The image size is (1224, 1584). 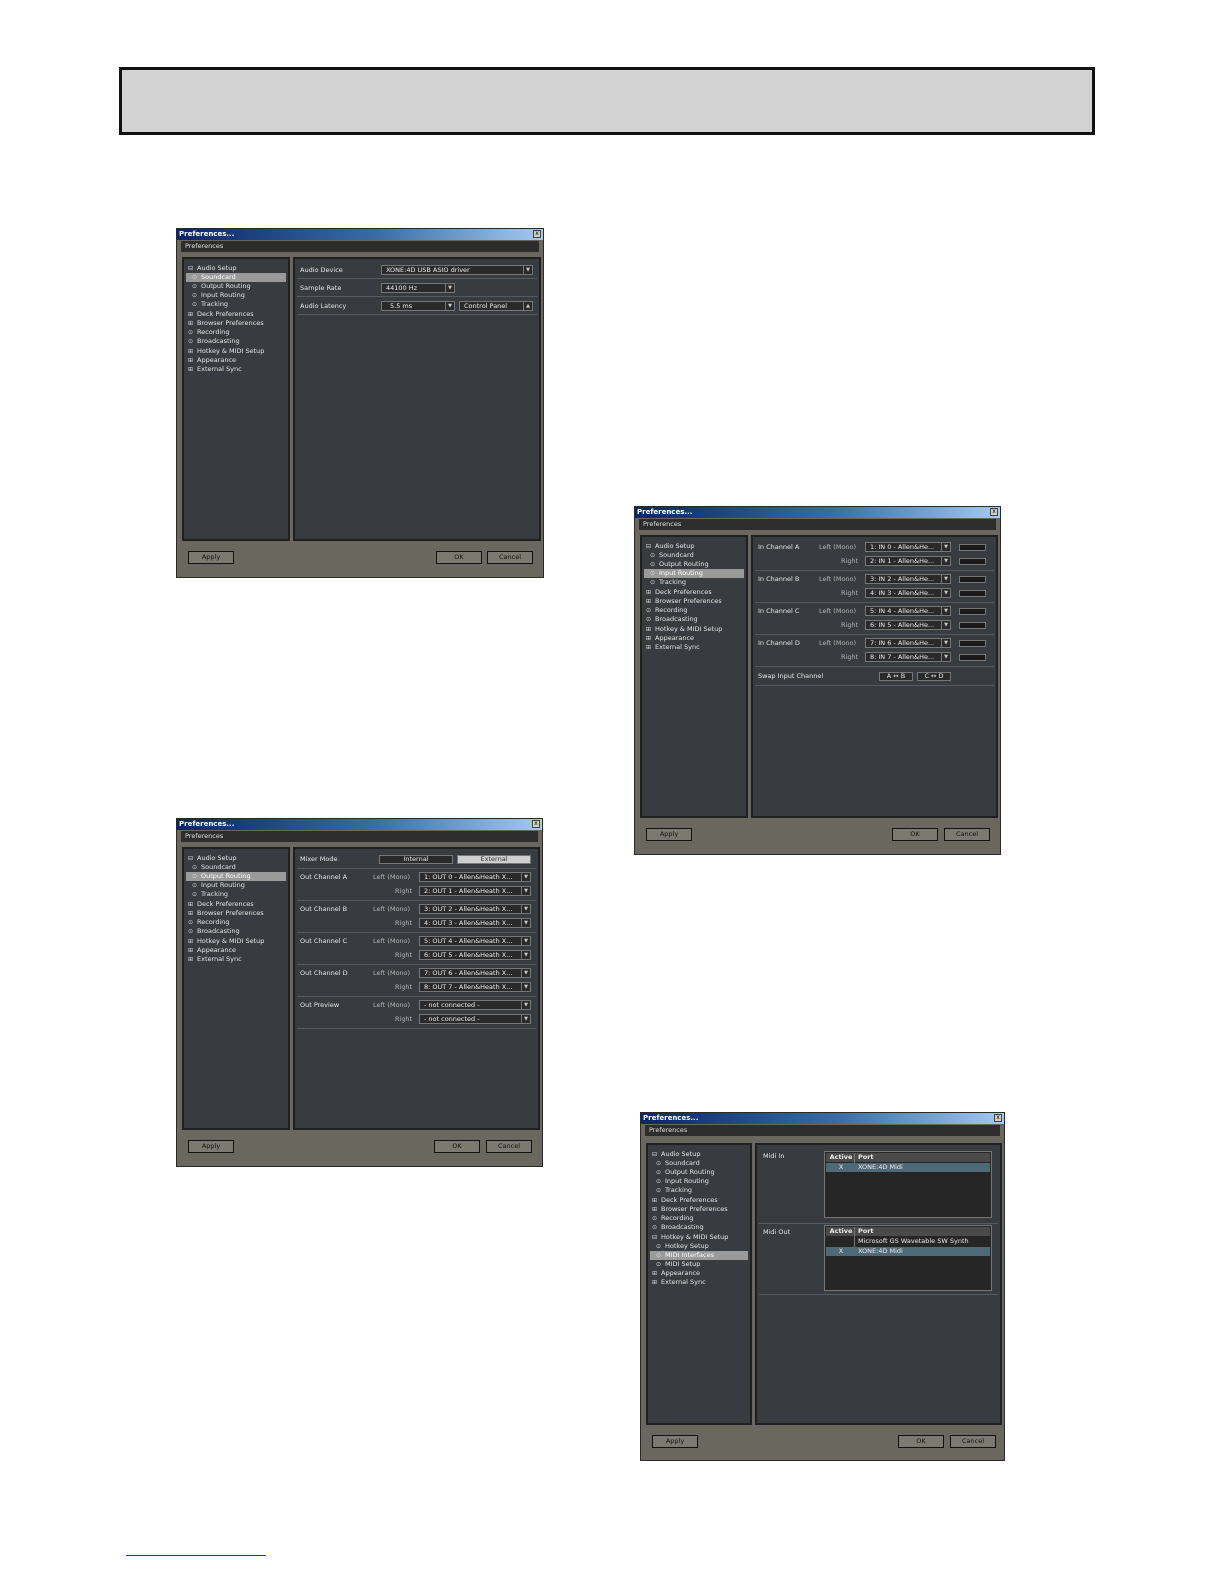 What do you see at coordinates (908, 657) in the screenshot?
I see `in-right-dropdown: 8: IN 7 - Allen&He... ▼` at bounding box center [908, 657].